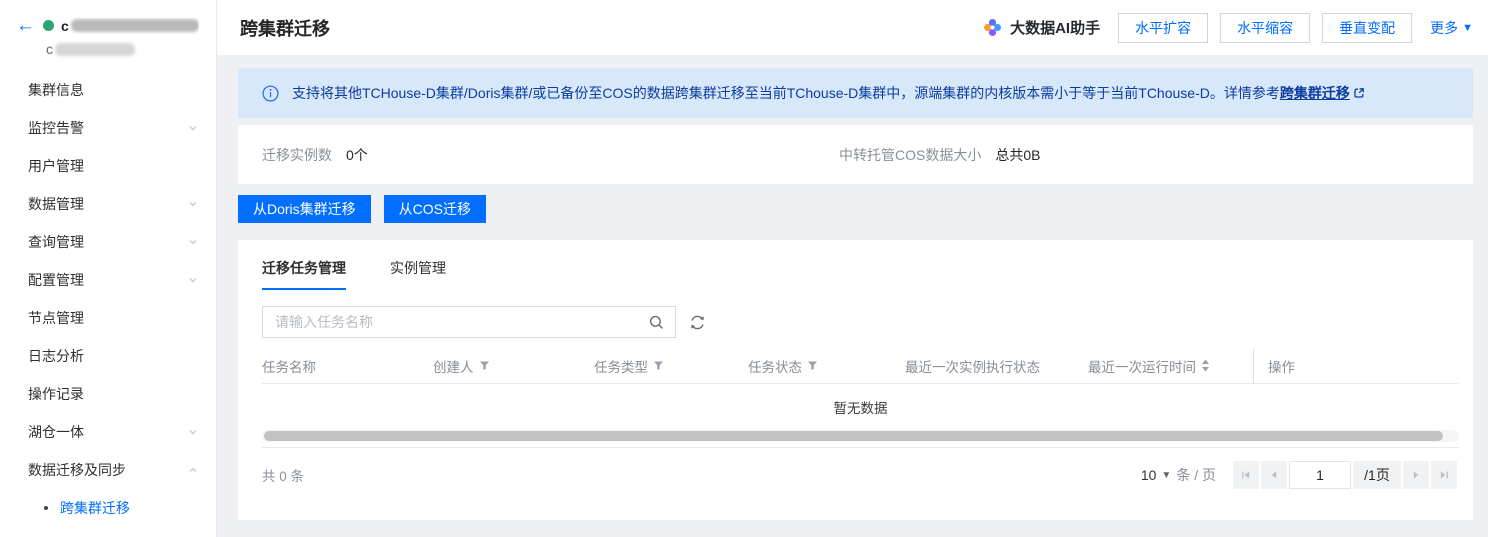  Describe the element at coordinates (1359, 93) in the screenshot. I see `external-link-icon` at that location.